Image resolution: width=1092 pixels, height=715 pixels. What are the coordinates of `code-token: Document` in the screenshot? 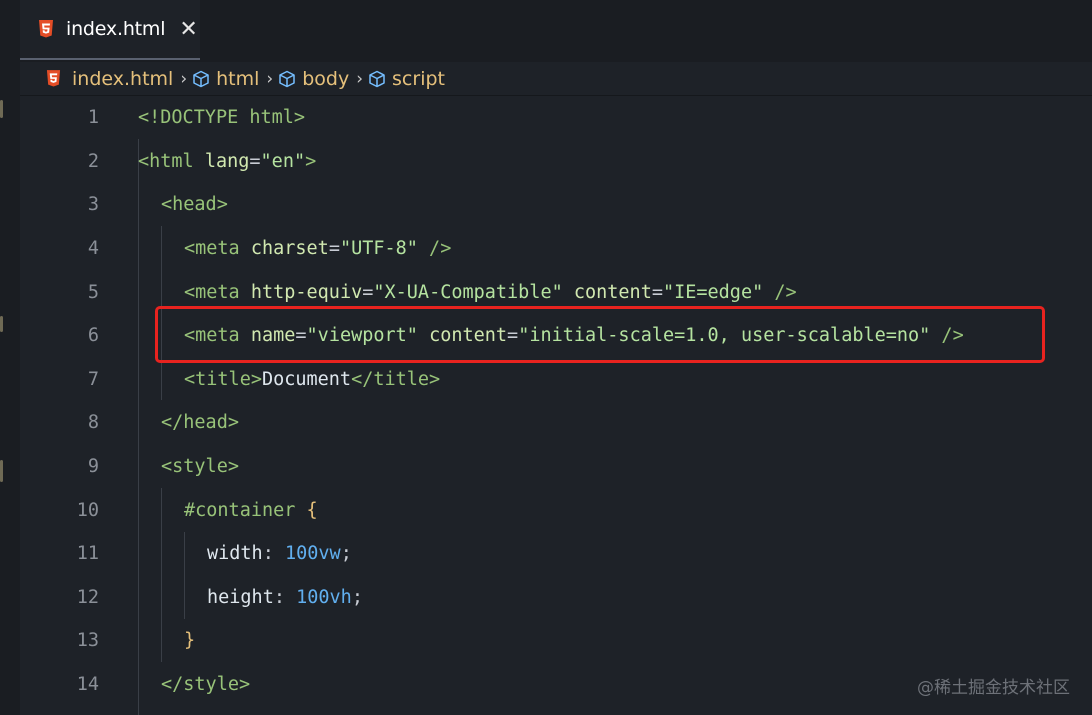 It's located at (306, 379).